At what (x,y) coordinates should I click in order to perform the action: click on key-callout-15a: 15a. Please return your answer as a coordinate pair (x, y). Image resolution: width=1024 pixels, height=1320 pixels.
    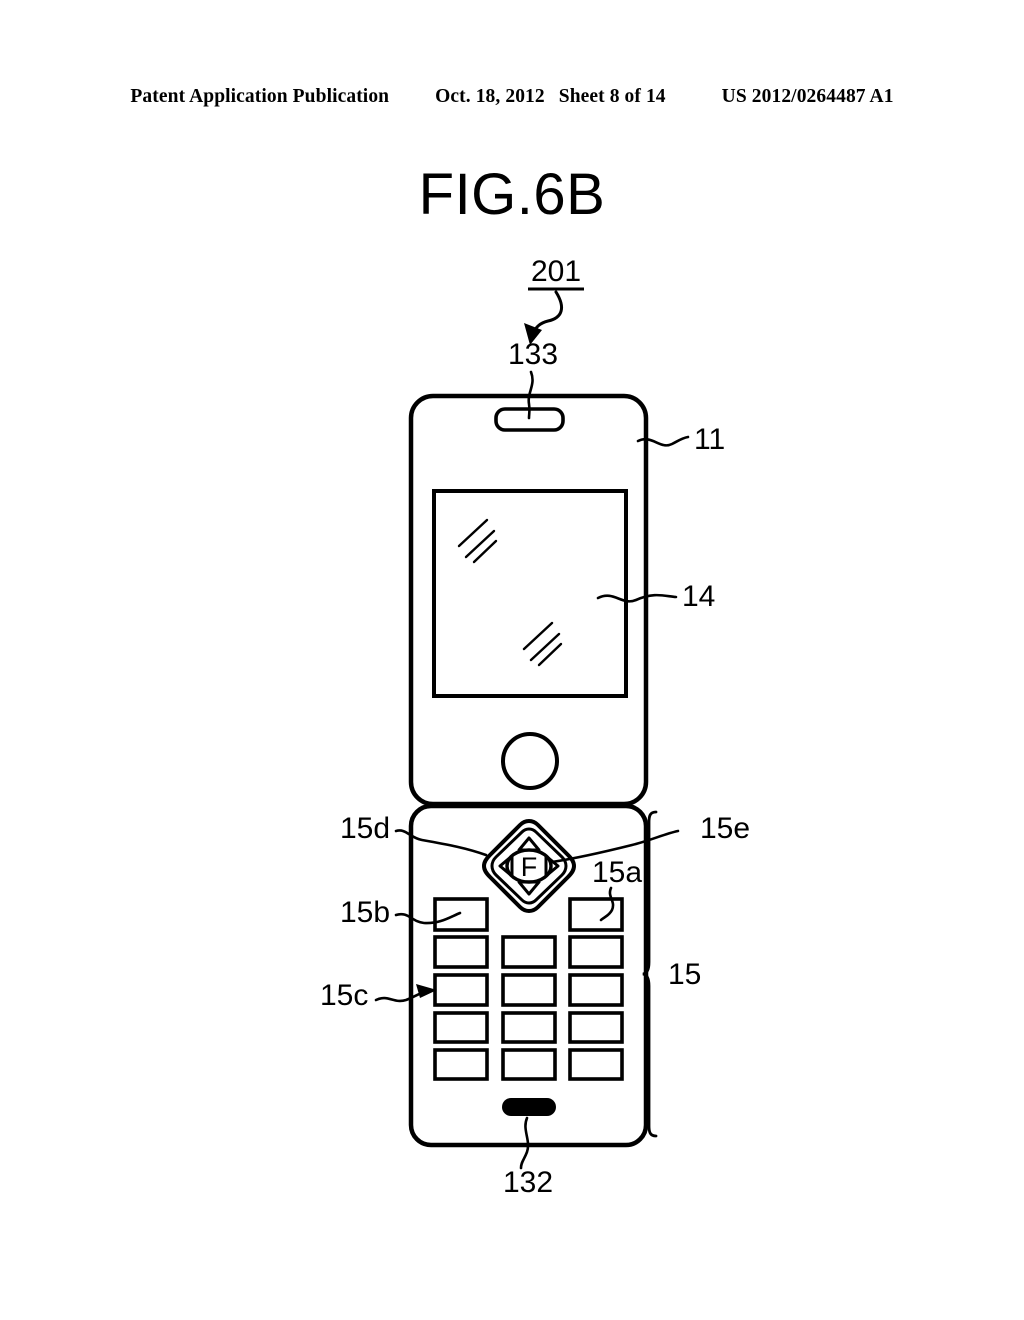
    Looking at the image, I should click on (617, 889).